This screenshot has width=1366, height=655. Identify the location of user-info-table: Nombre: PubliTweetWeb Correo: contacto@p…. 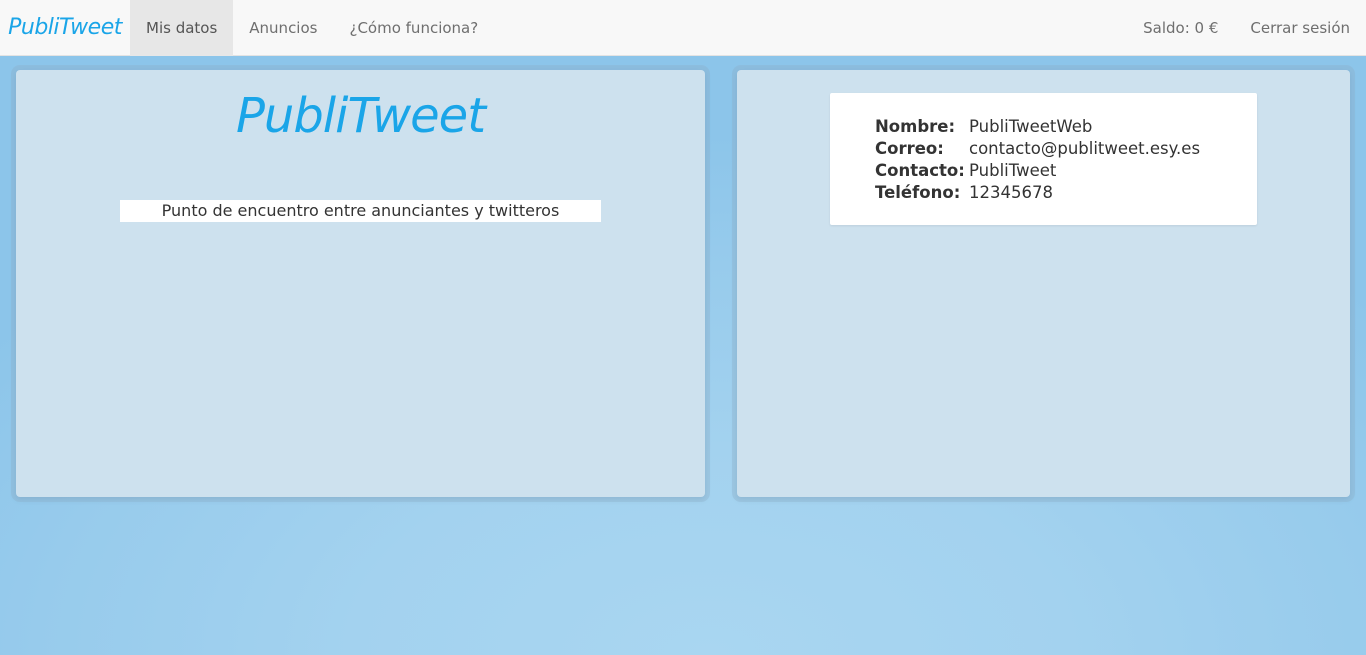
(1037, 160).